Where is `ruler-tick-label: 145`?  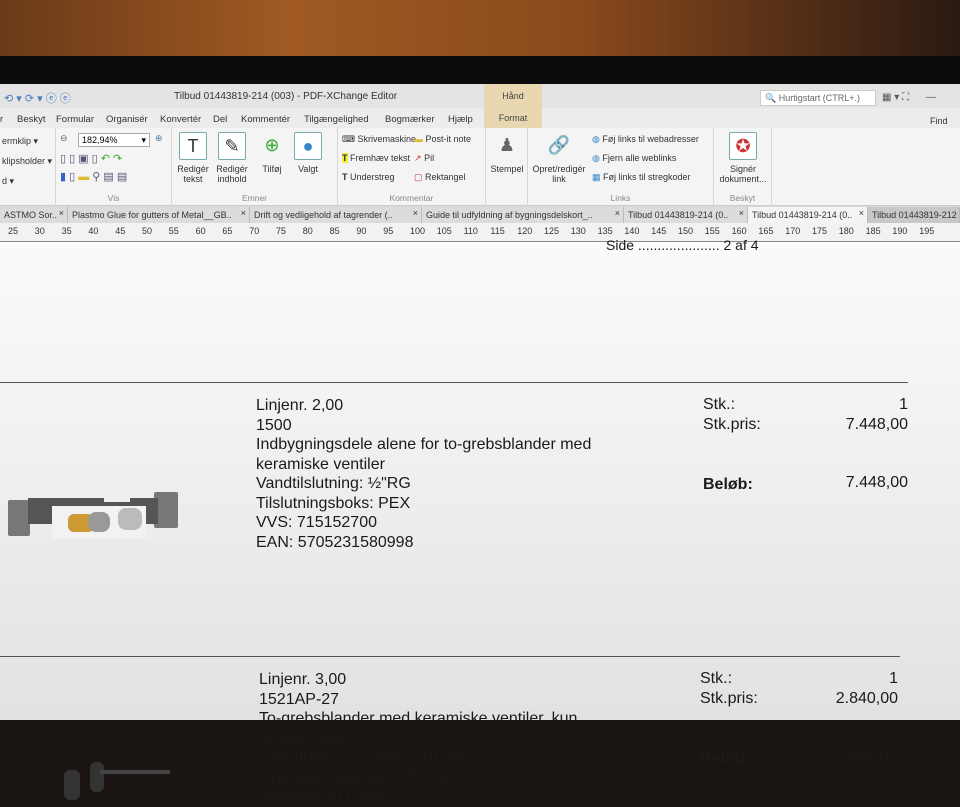
ruler-tick-label: 145 is located at coordinates (659, 231).